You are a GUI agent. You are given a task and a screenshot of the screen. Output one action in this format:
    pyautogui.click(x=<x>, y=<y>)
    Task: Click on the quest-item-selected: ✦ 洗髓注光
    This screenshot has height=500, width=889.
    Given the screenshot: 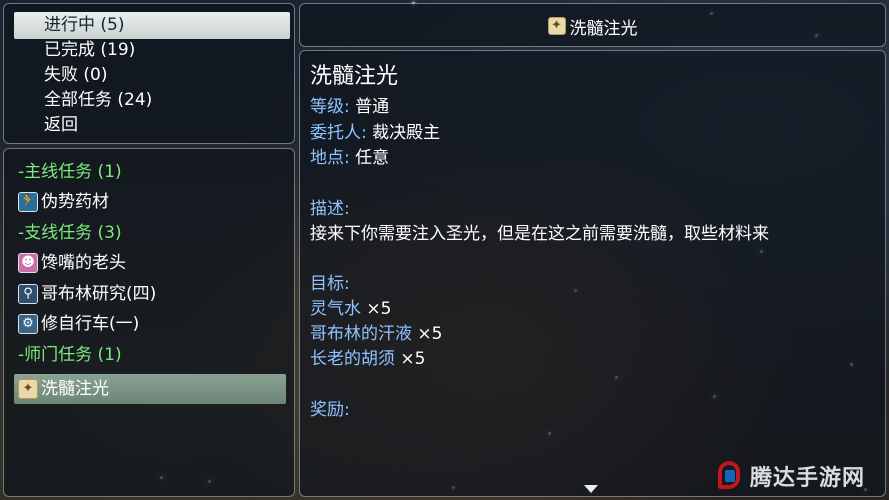 What is the action you would take?
    pyautogui.click(x=63, y=389)
    